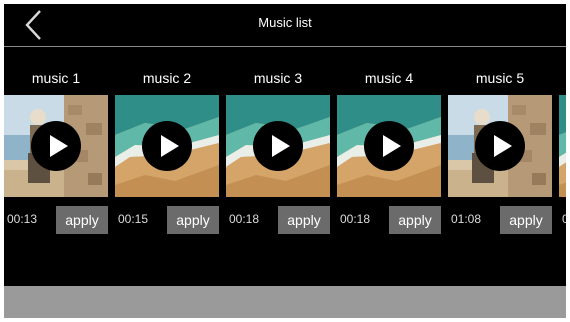 The image size is (570, 322). What do you see at coordinates (56, 78) in the screenshot?
I see `music-label: music 1` at bounding box center [56, 78].